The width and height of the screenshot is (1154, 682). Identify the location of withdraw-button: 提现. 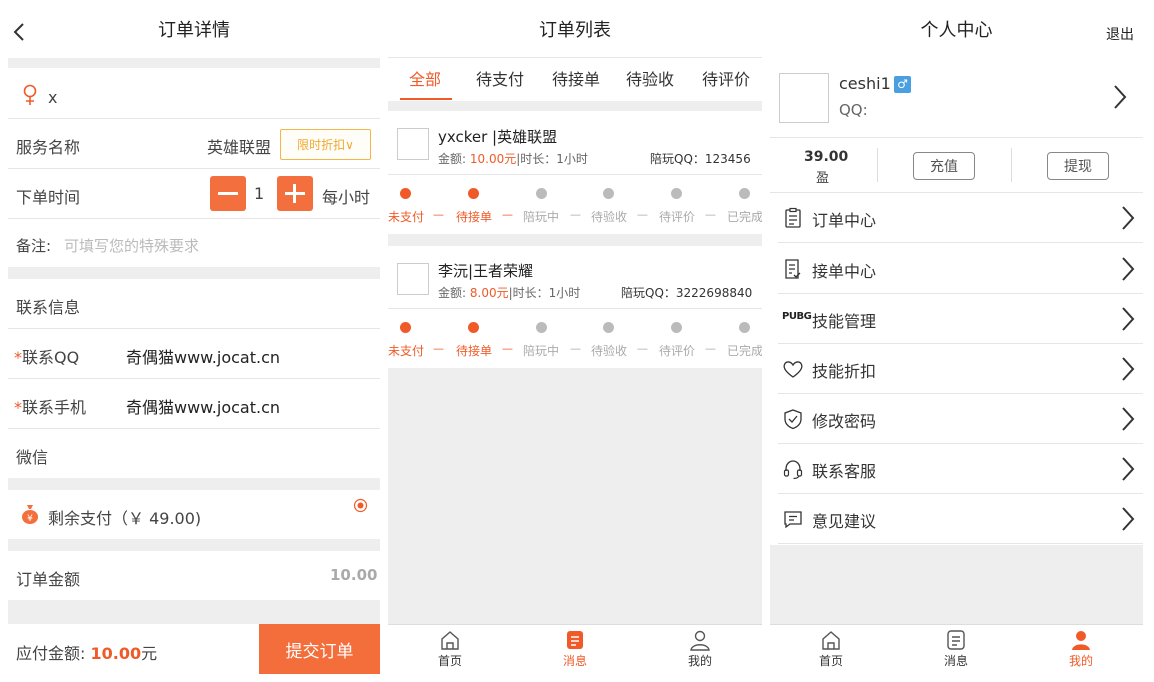
(1078, 166).